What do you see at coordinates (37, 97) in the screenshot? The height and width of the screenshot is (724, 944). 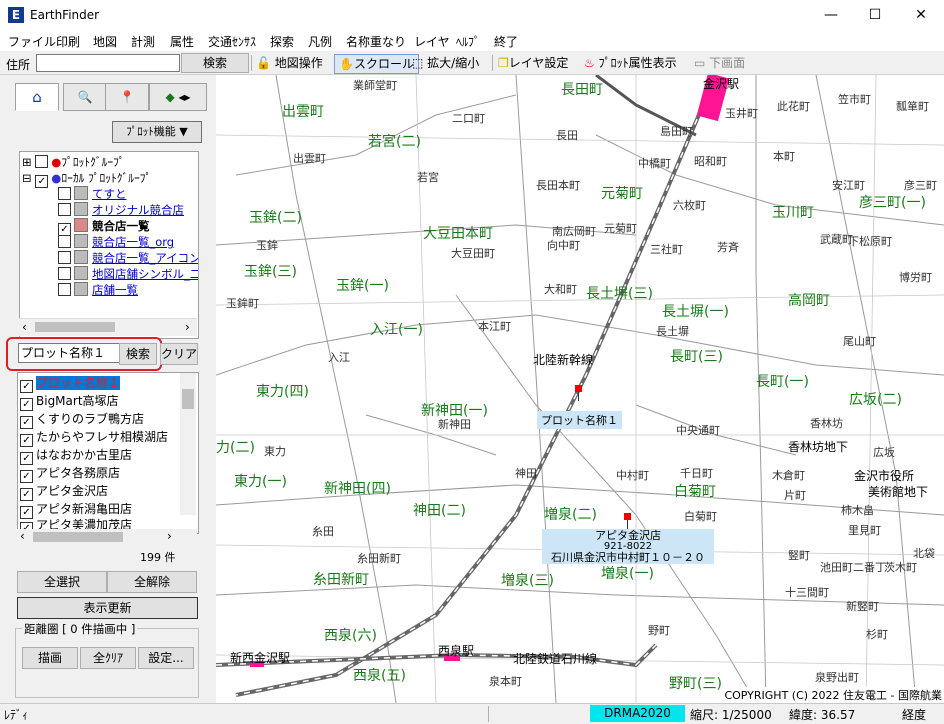 I see `tab-home: ⌂` at bounding box center [37, 97].